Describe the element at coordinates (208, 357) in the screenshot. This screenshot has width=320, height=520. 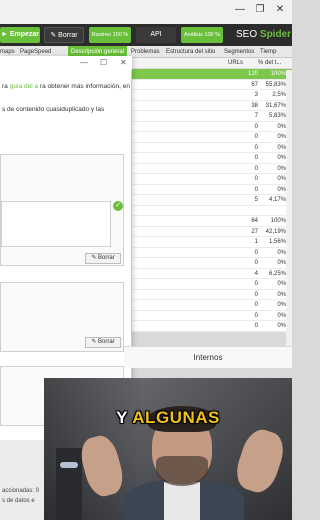
I see `internos-section-header: Internos` at that location.